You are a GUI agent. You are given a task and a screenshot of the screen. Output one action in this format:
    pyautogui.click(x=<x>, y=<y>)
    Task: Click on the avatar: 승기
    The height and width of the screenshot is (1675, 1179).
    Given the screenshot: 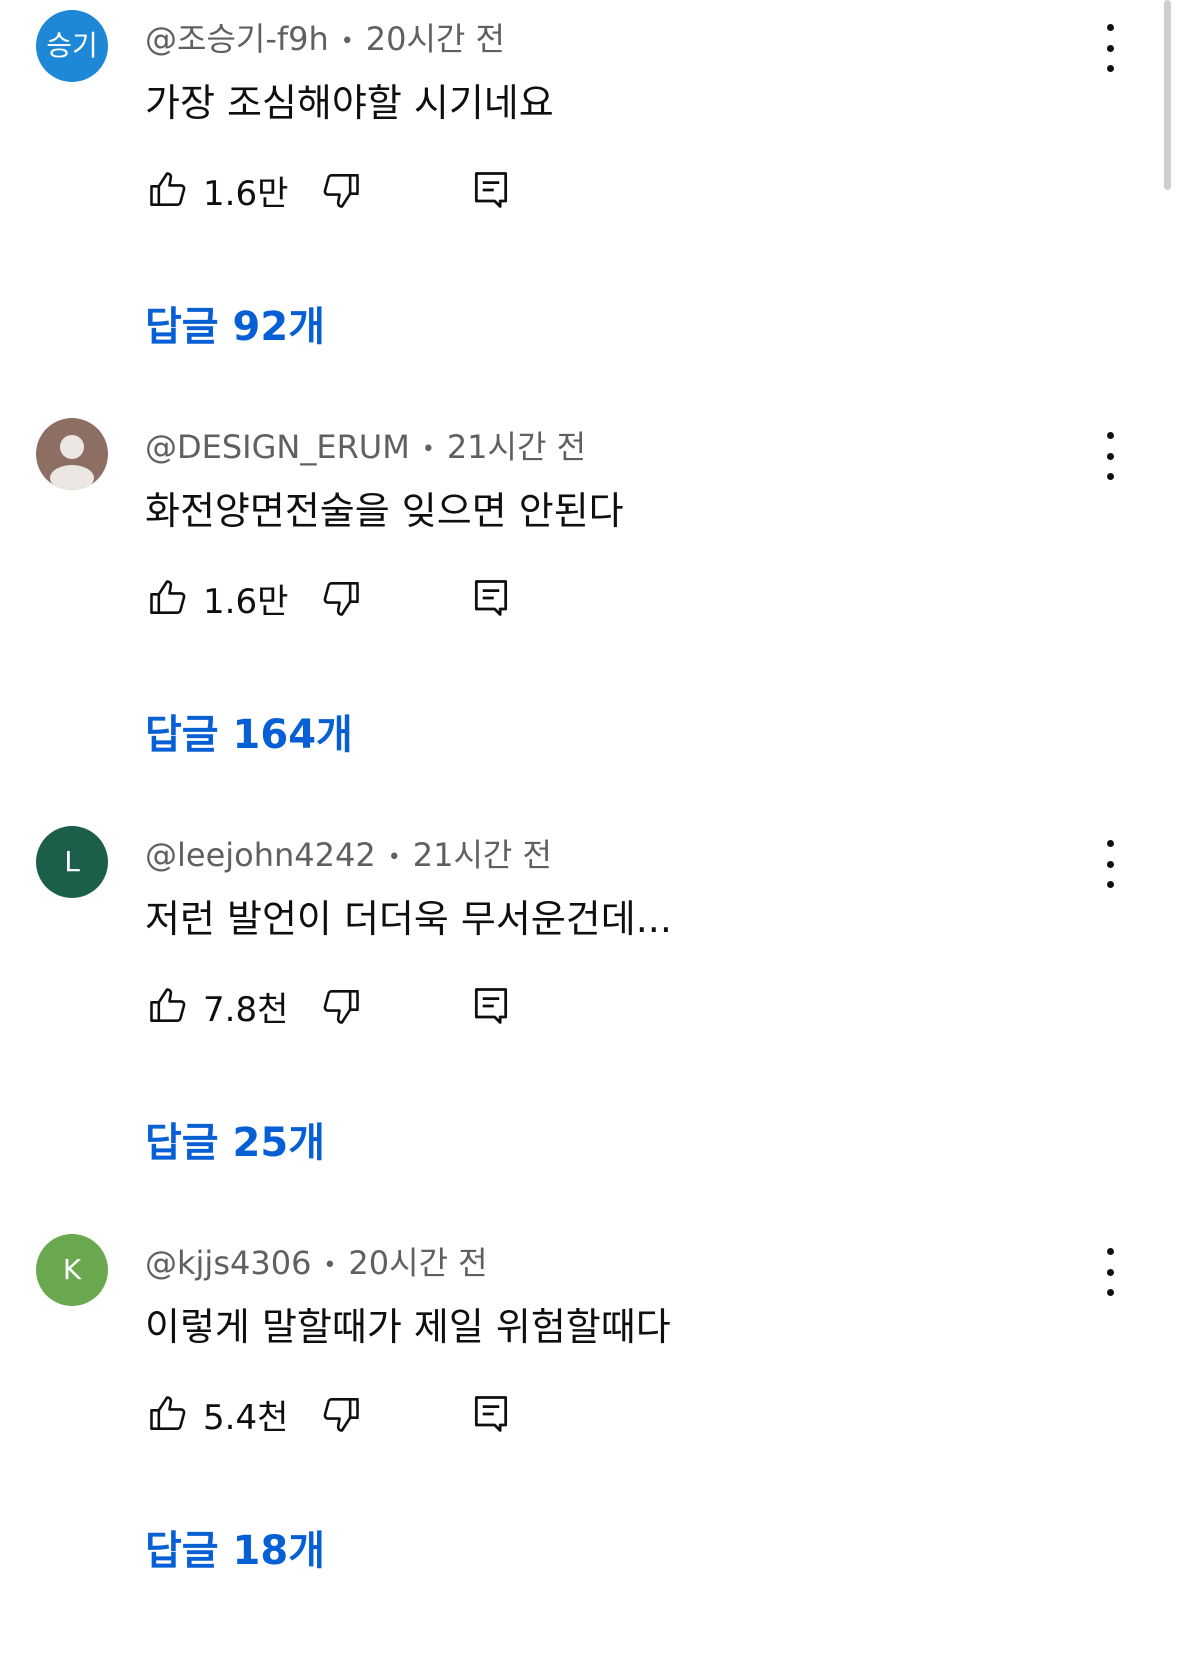 What is the action you would take?
    pyautogui.click(x=72, y=46)
    